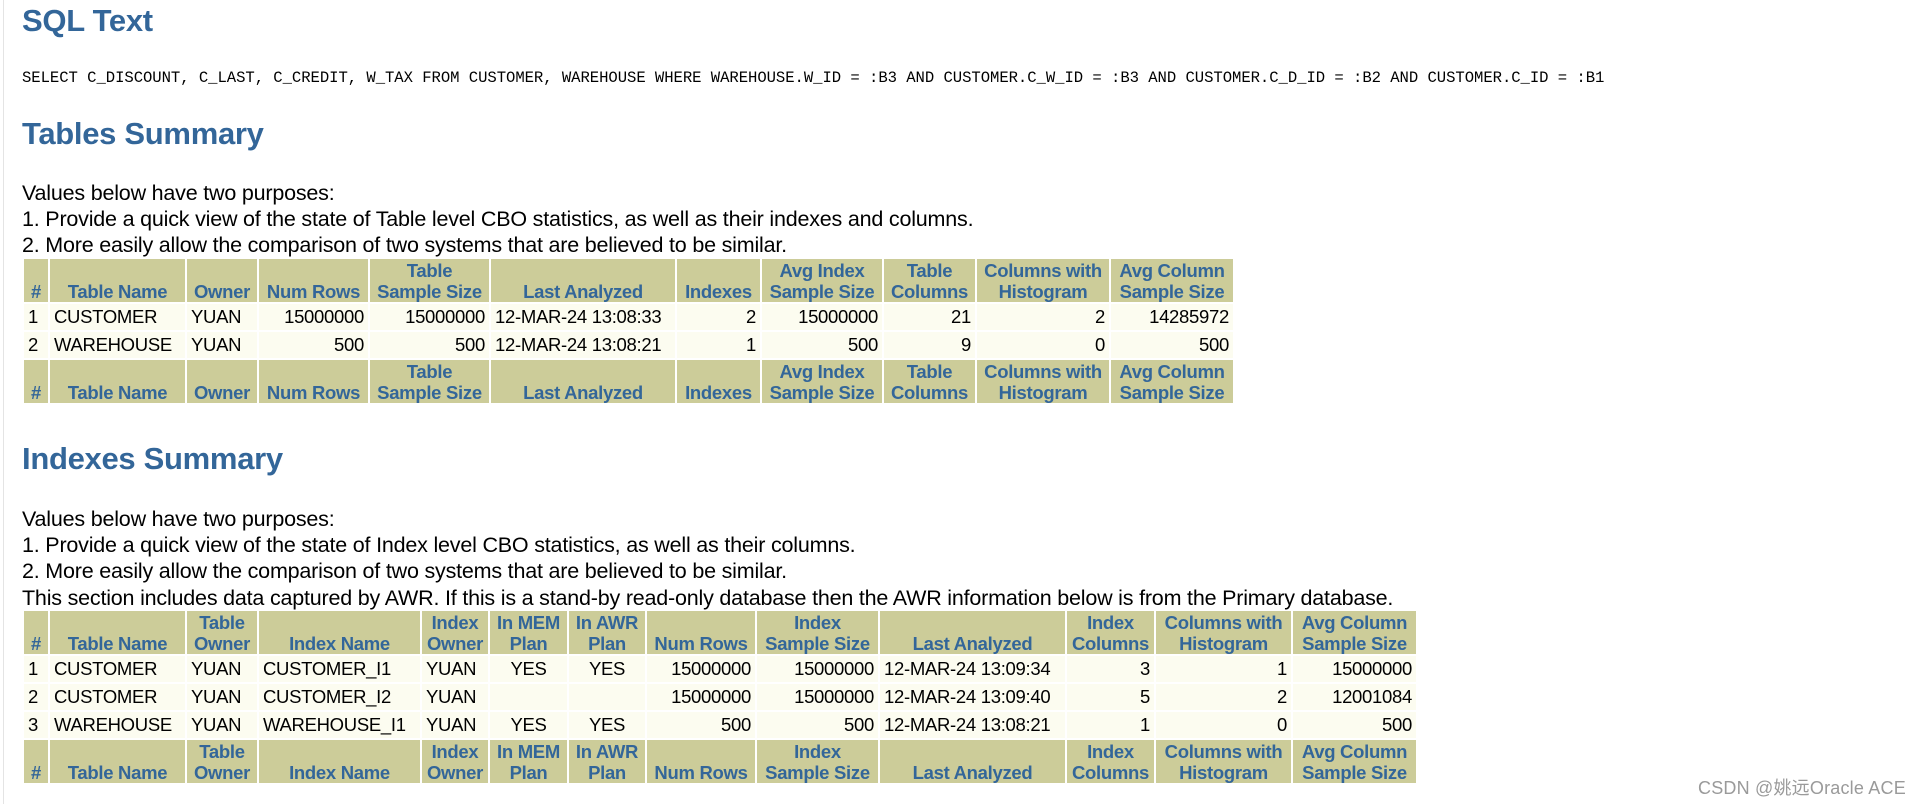 This screenshot has width=1920, height=804. I want to click on table-cell: 0, so click(1223, 725).